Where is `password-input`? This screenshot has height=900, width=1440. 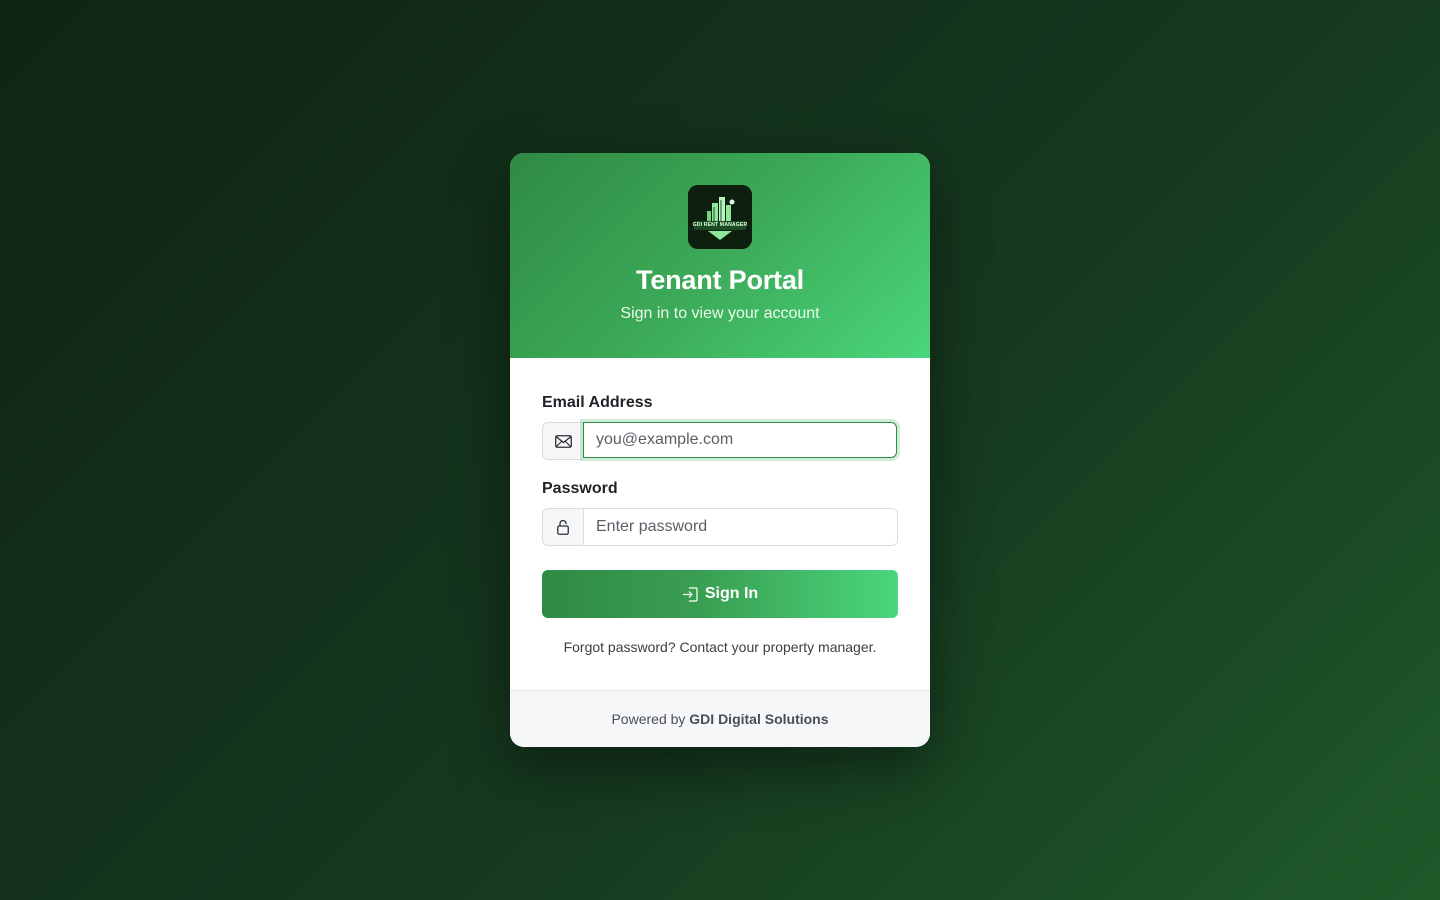 password-input is located at coordinates (740, 527).